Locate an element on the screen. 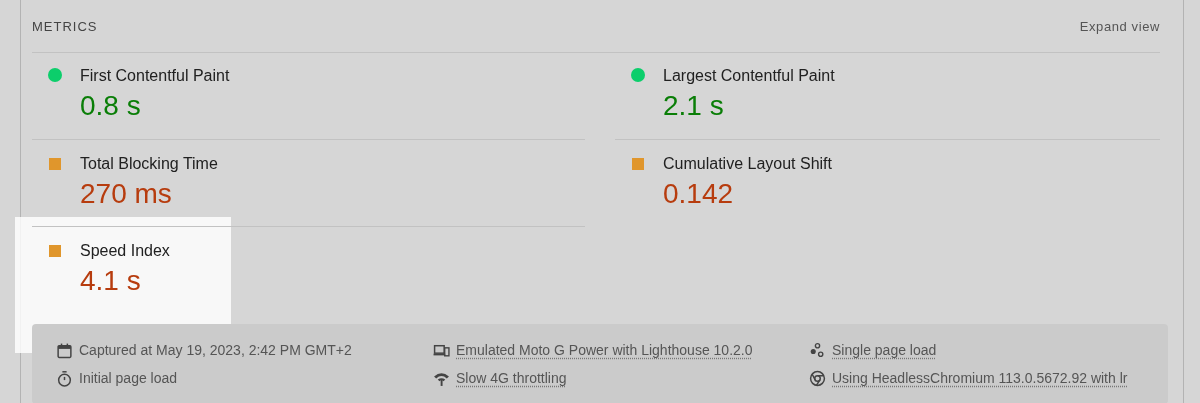  runtime-link: Single page load is located at coordinates (884, 350).